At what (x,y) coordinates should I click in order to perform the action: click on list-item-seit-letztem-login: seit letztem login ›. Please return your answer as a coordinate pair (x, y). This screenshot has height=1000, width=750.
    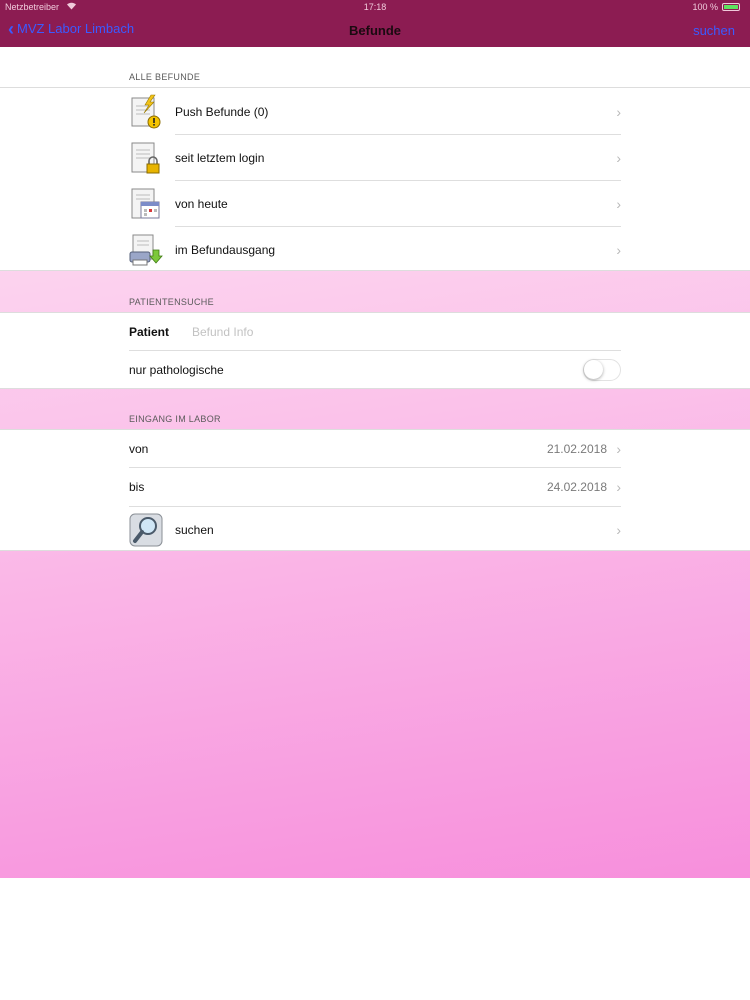
    Looking at the image, I should click on (375, 157).